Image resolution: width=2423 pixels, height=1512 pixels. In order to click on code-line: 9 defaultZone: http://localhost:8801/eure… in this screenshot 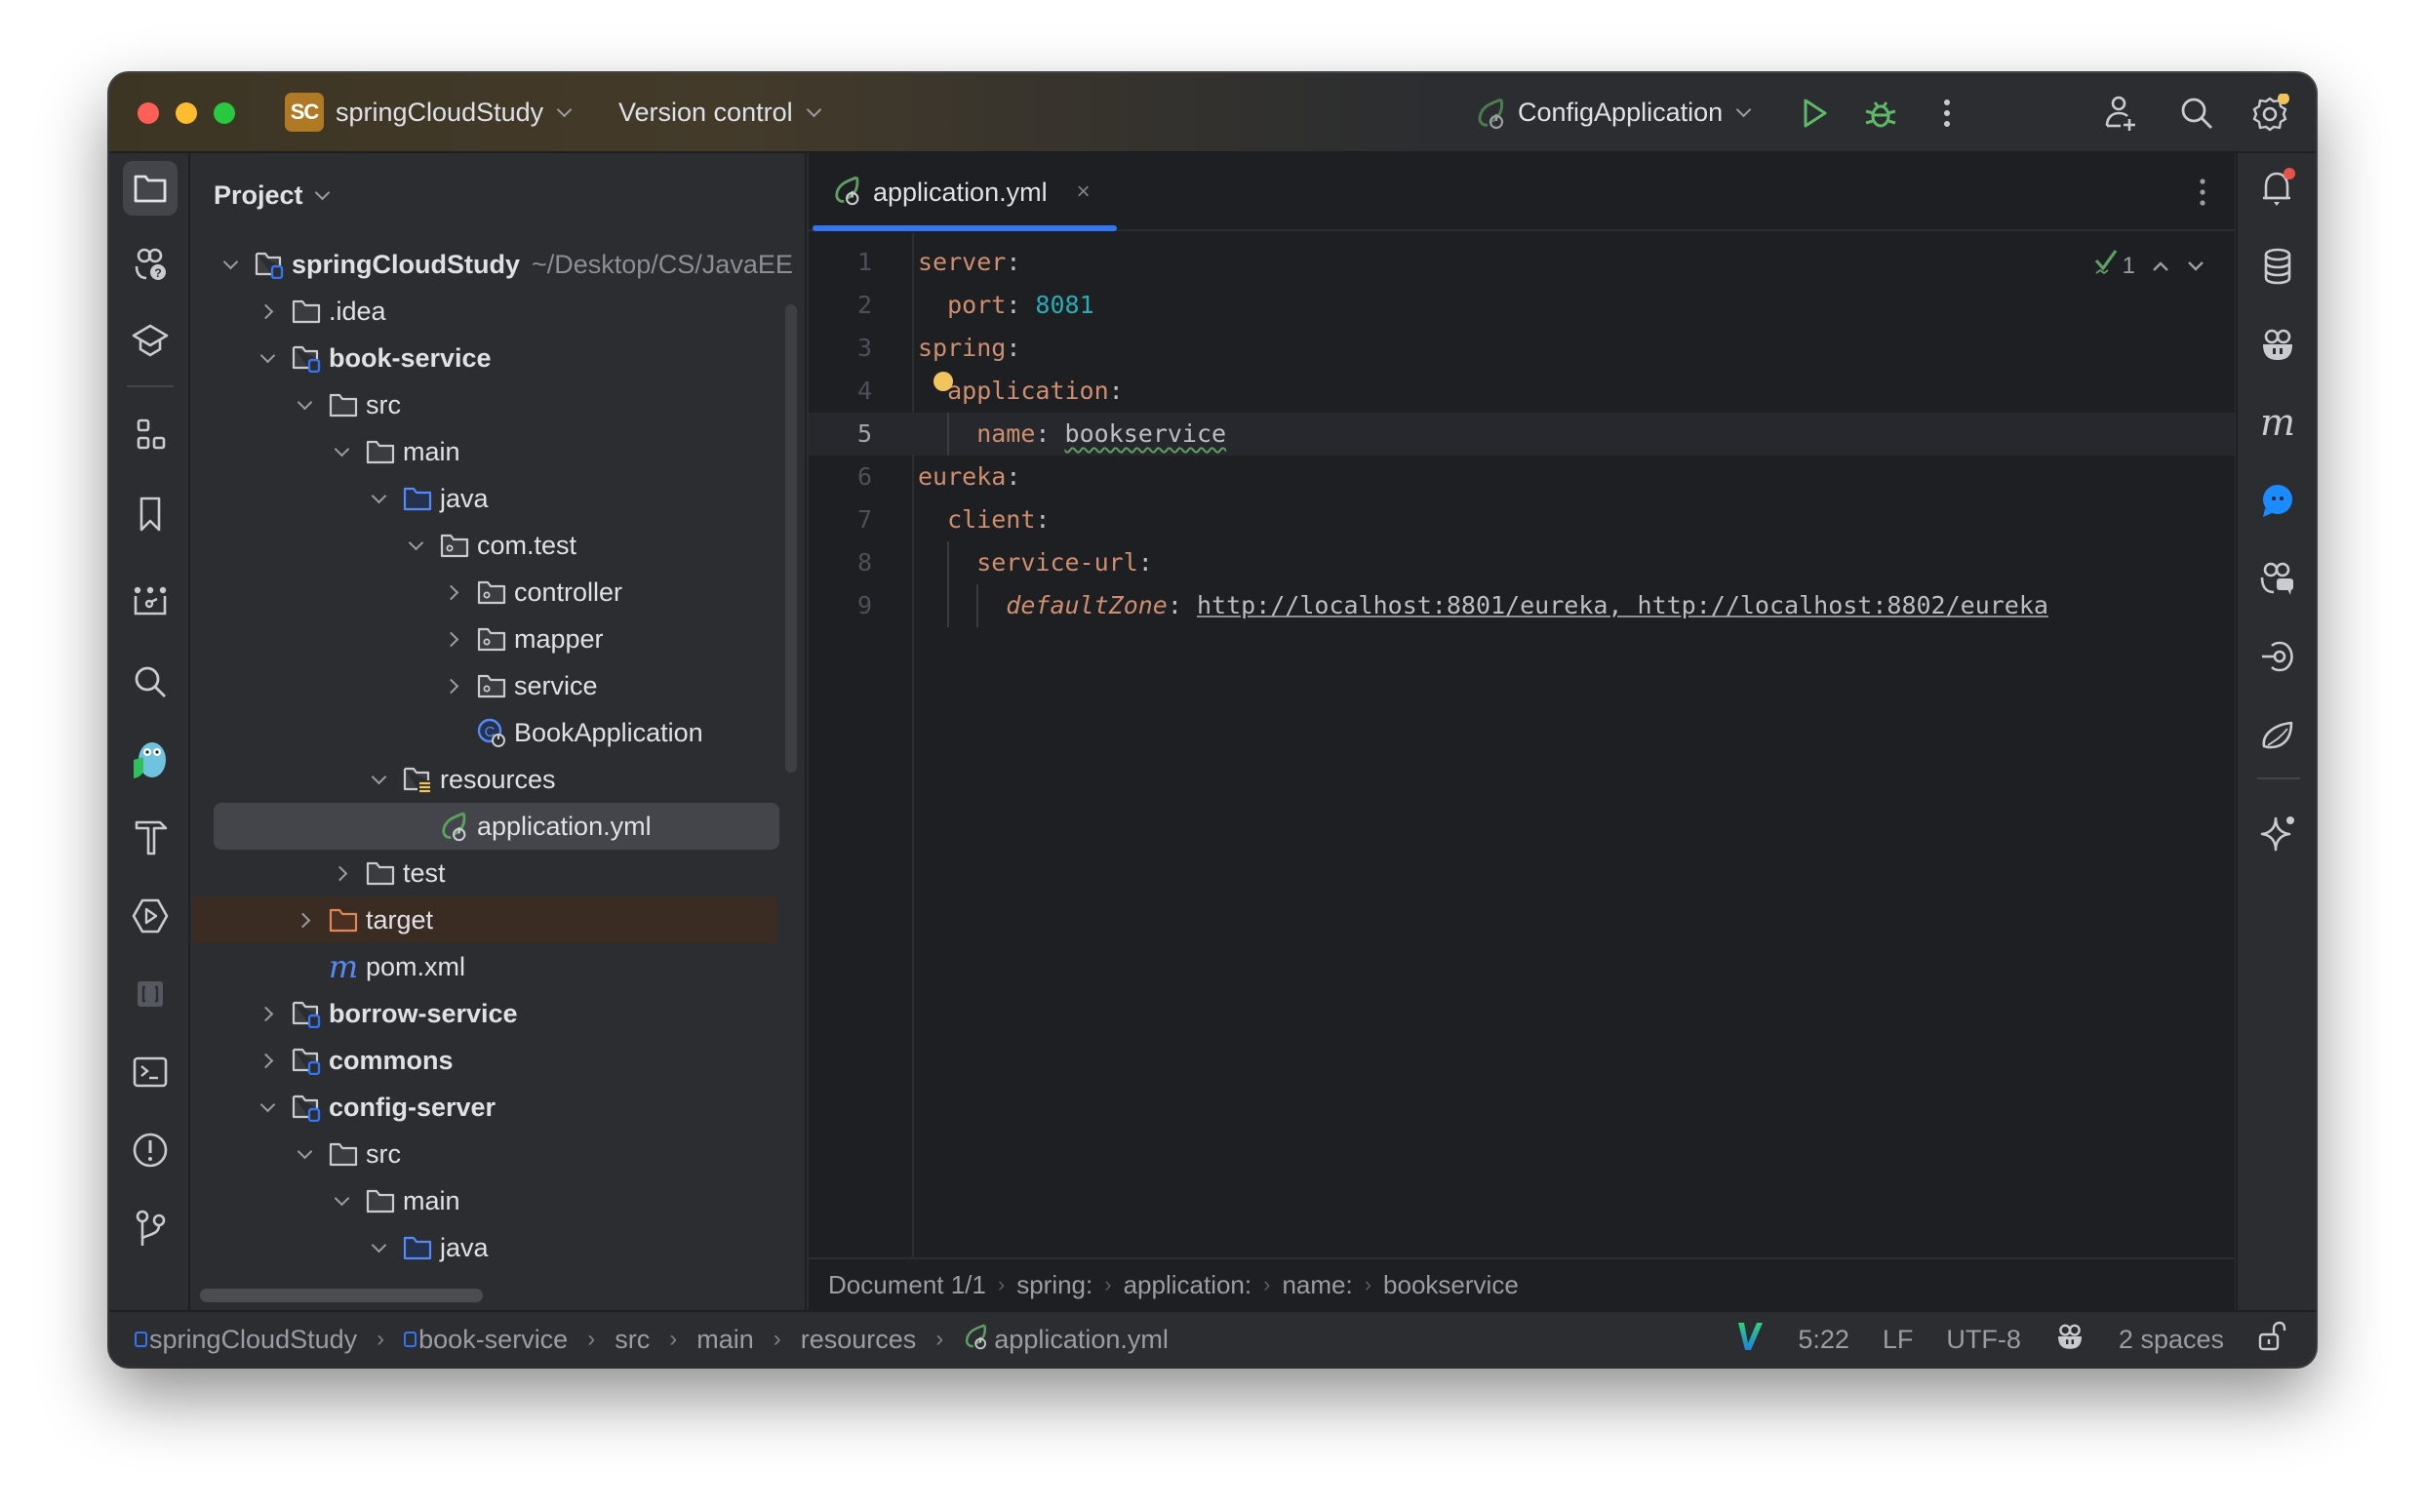, I will do `click(1522, 605)`.